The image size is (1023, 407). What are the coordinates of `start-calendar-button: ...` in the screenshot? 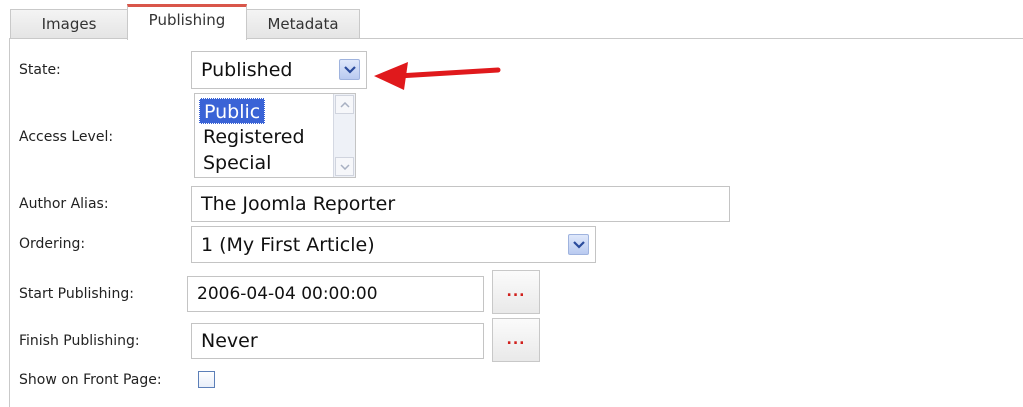 It's located at (516, 292).